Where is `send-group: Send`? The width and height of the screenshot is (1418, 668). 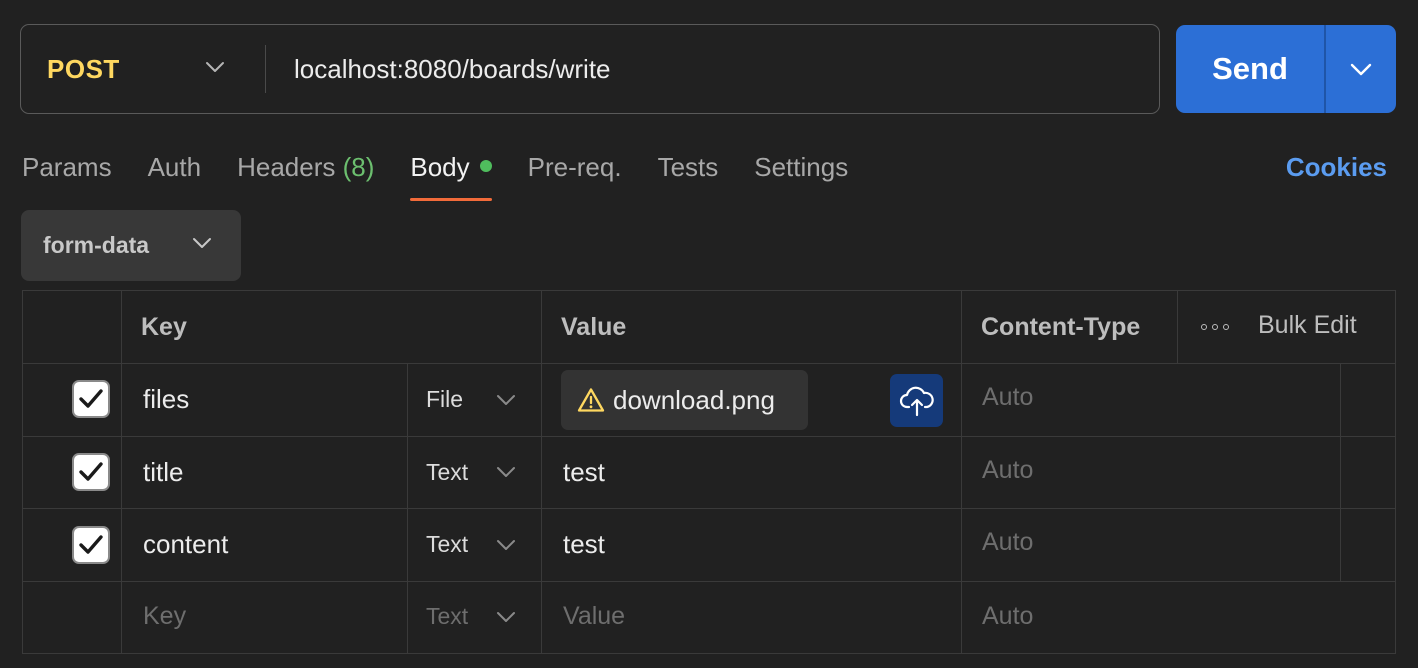 send-group: Send is located at coordinates (1286, 69).